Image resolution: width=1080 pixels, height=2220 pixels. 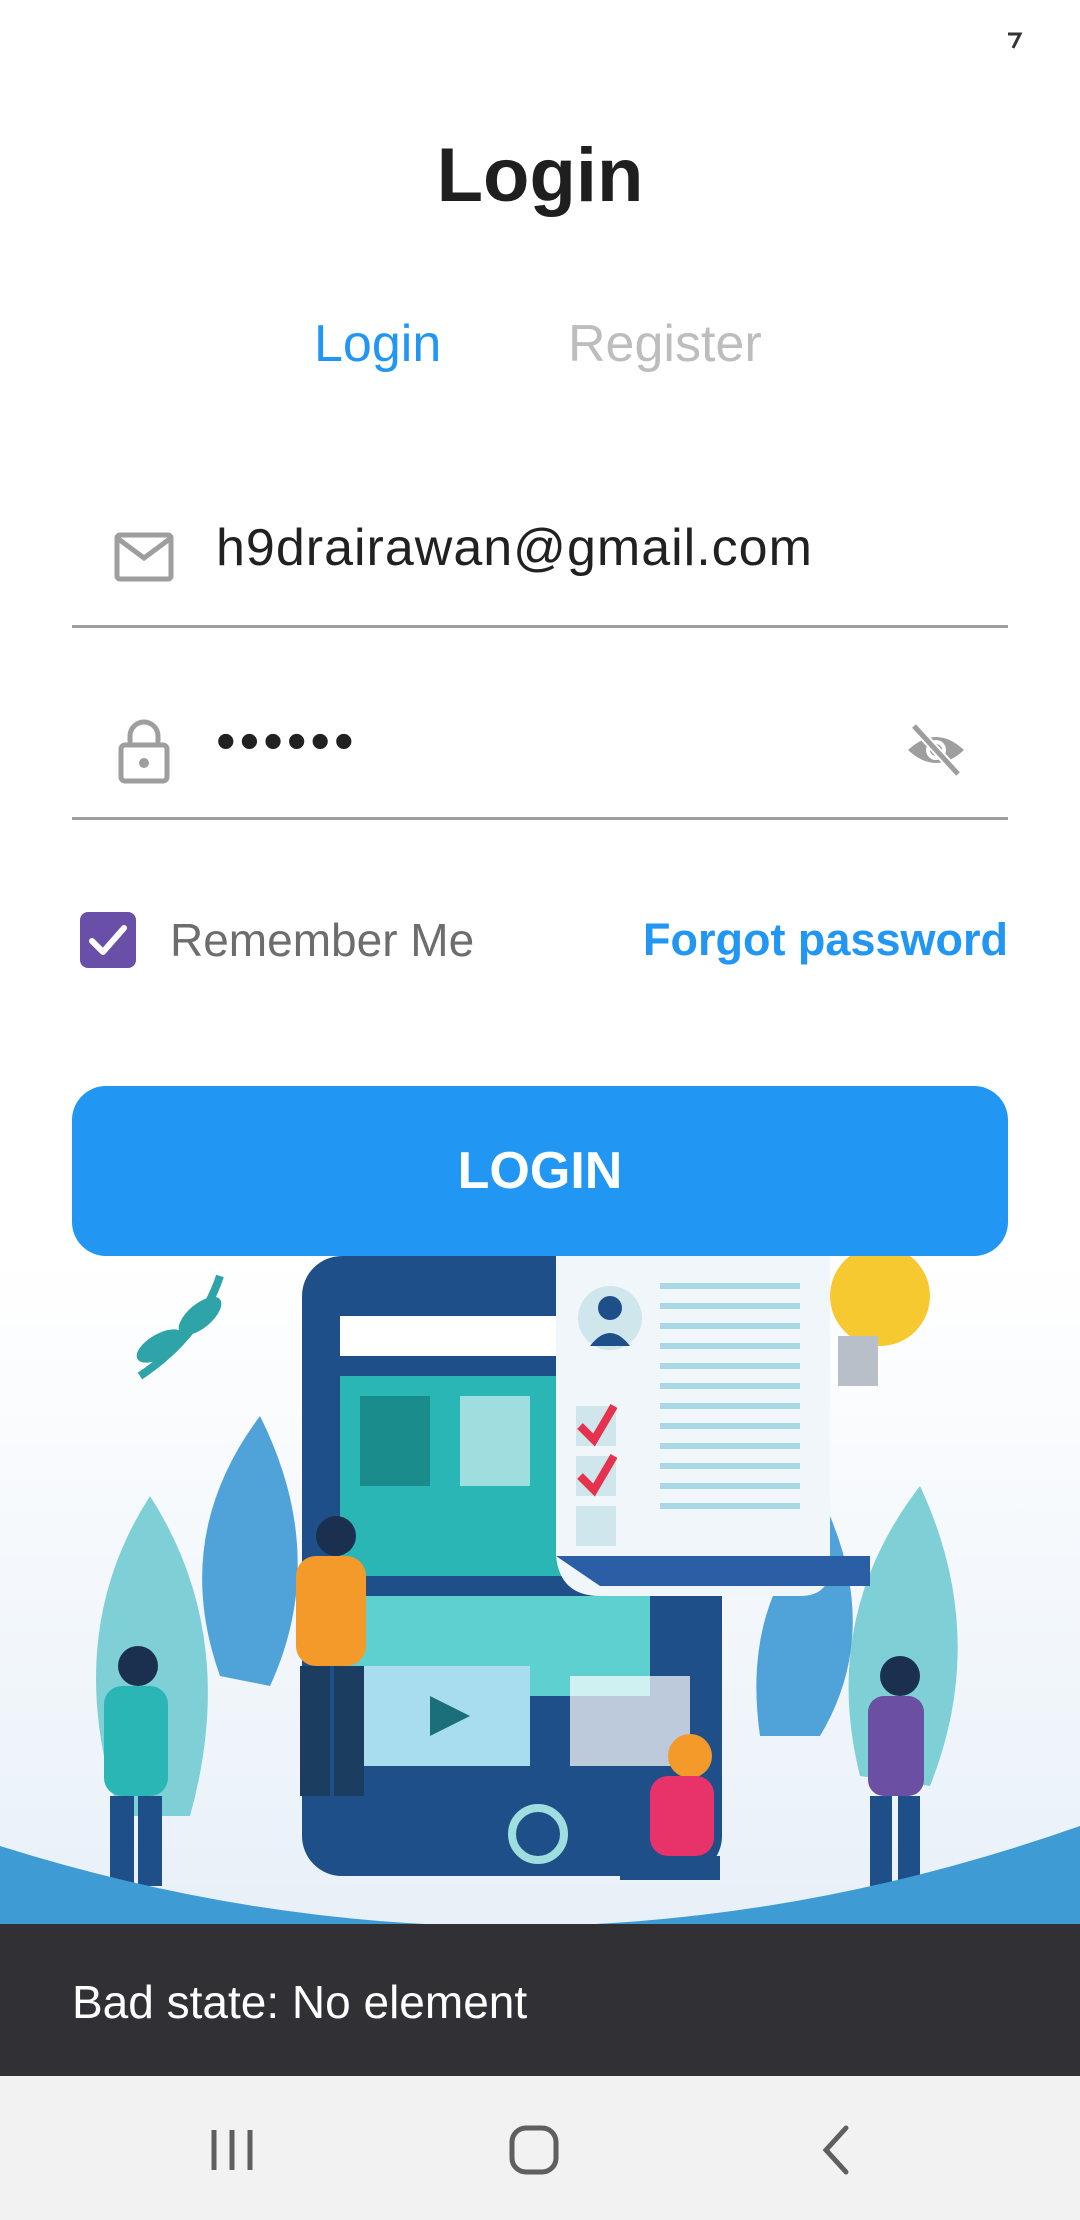 What do you see at coordinates (300, 2002) in the screenshot?
I see `snackbar-message: Bad state: No element` at bounding box center [300, 2002].